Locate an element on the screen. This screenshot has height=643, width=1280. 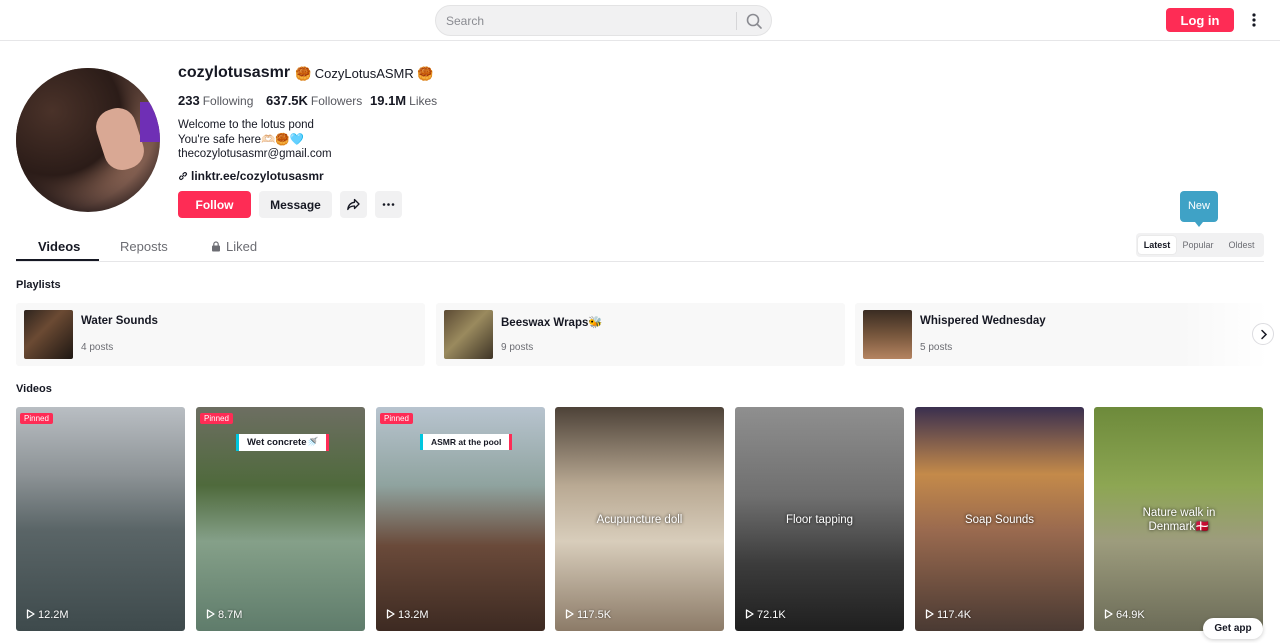
videos-title: Videos is located at coordinates (34, 389).